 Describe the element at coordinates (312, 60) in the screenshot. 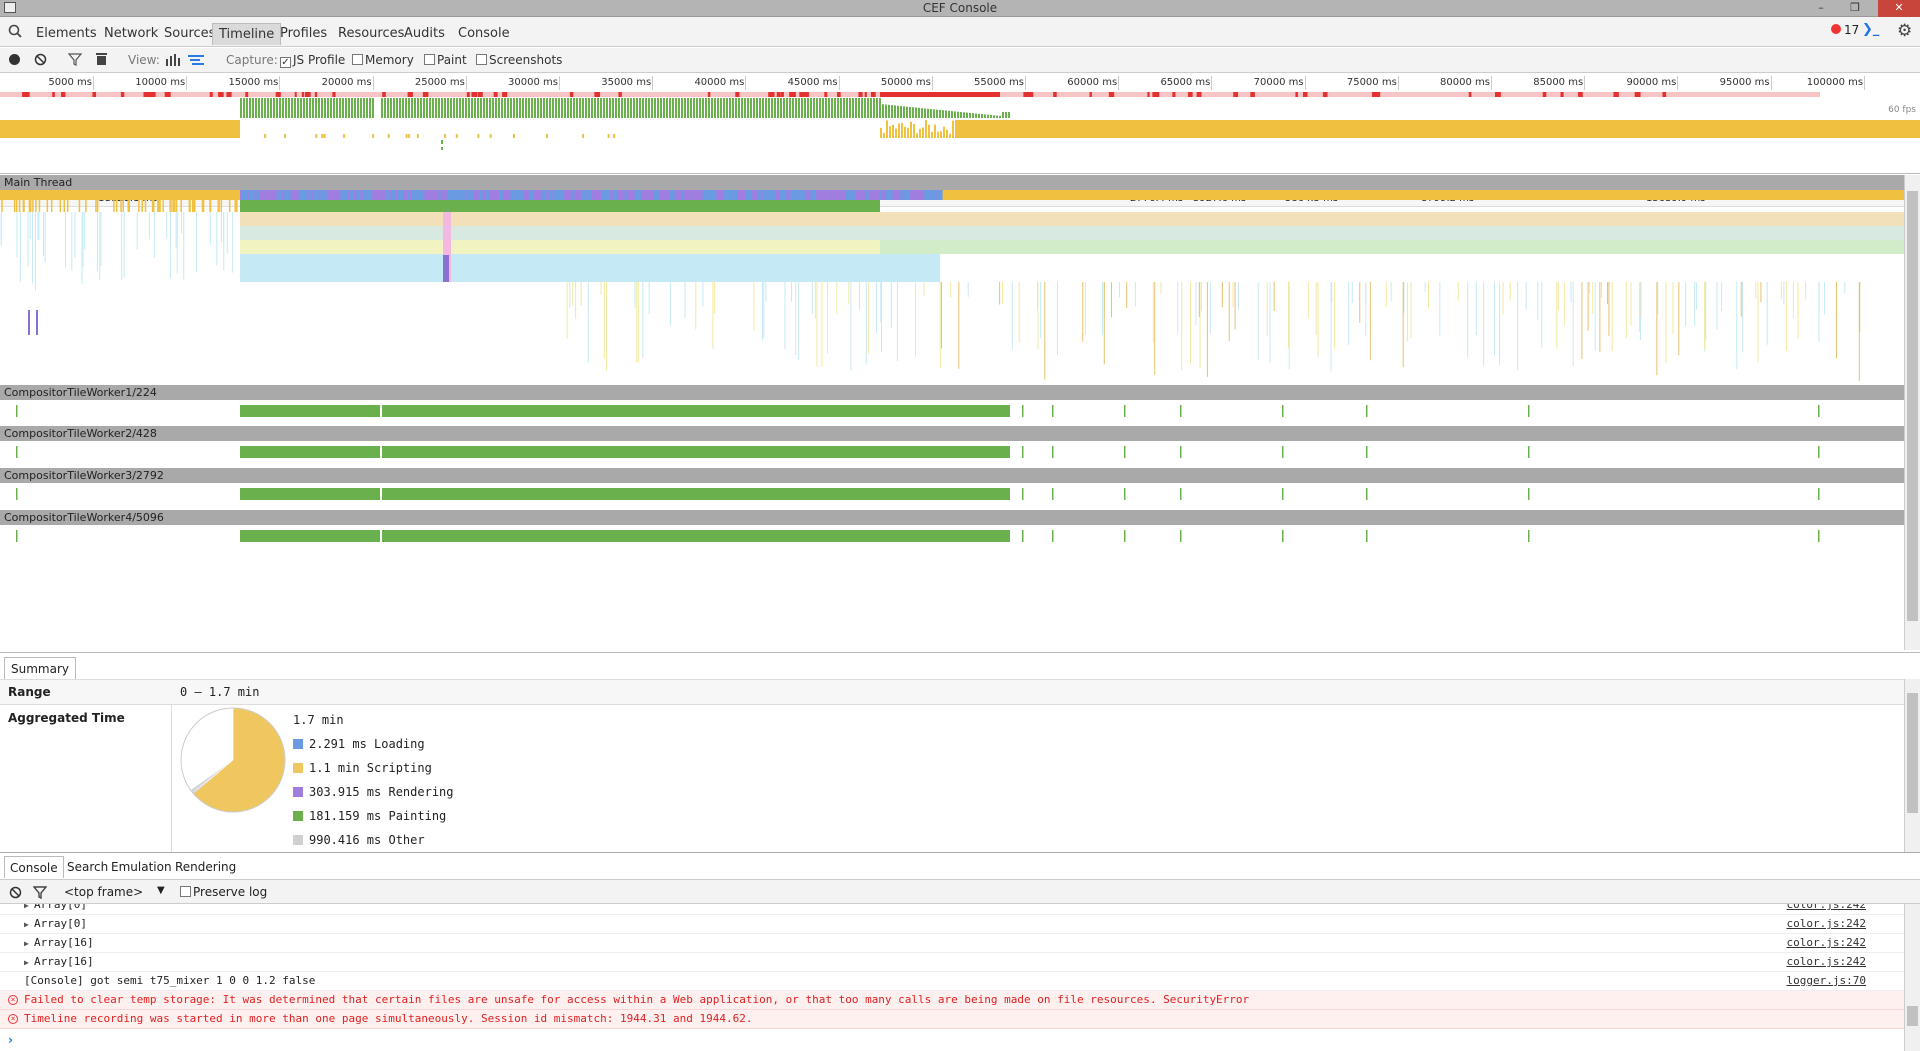

I see `js-profile-checkbox: ✓ JS Profile` at that location.